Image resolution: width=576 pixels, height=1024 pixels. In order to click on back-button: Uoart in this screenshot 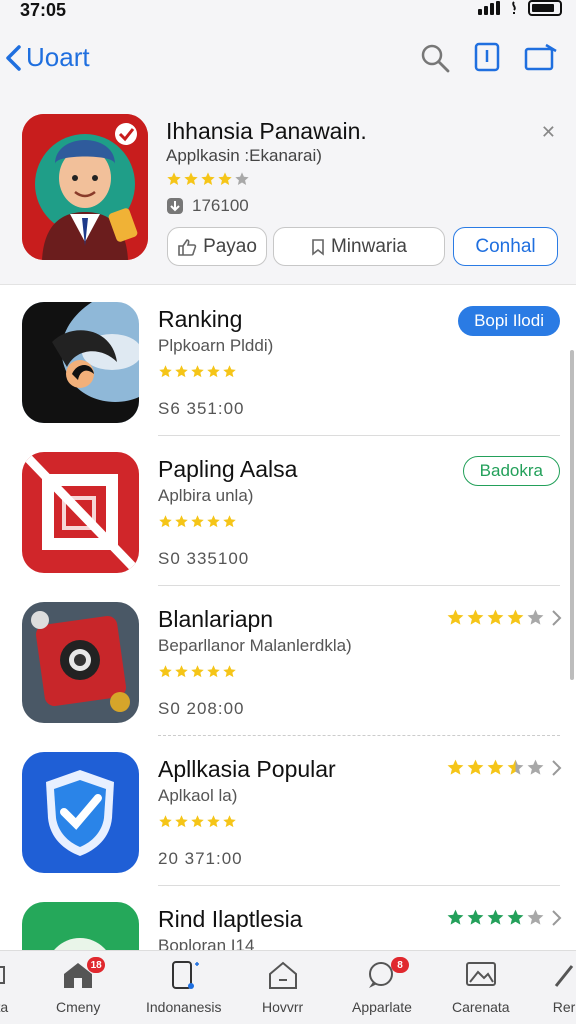, I will do `click(47, 57)`.